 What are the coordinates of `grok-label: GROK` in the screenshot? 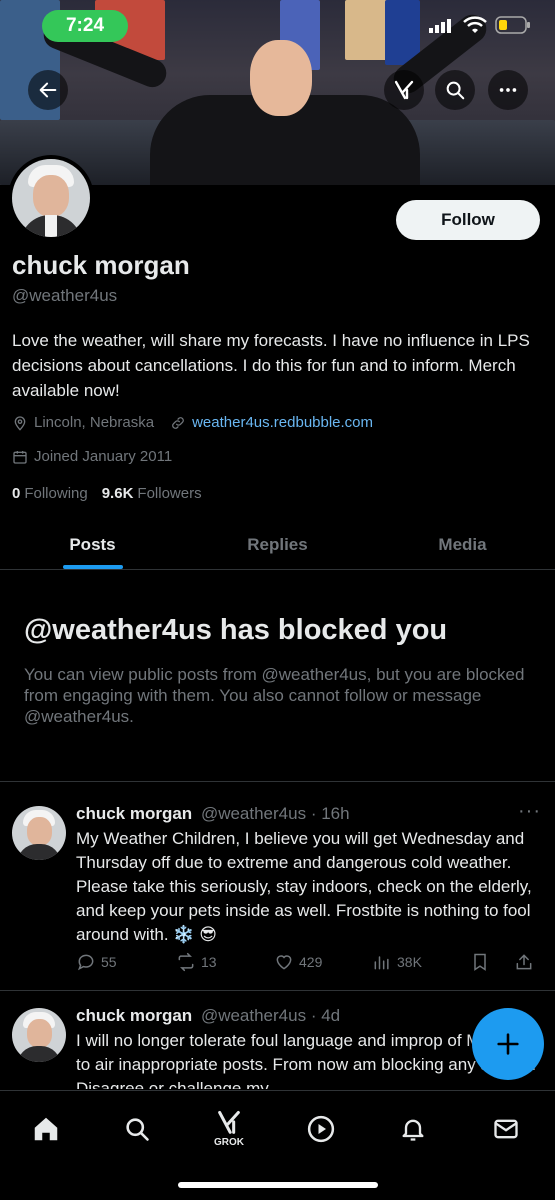 It's located at (229, 1142).